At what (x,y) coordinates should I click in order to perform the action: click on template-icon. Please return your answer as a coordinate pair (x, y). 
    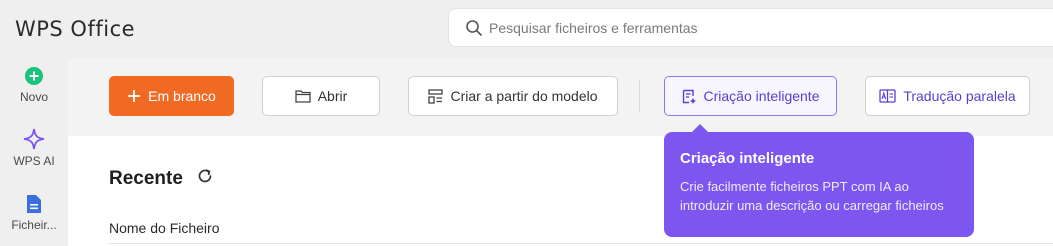
    Looking at the image, I should click on (436, 96).